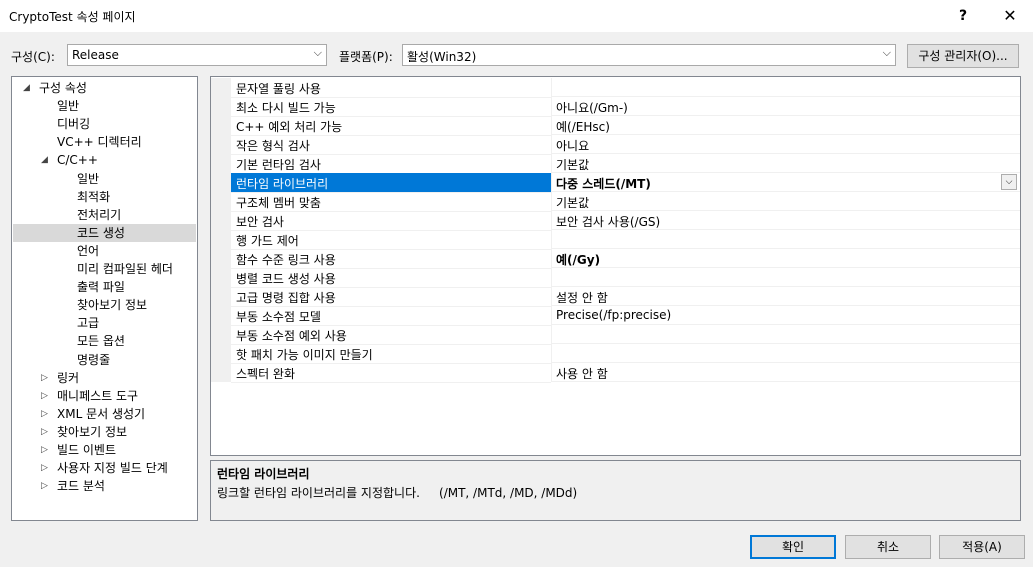  I want to click on property-name-cell: 문자열 풀링 사용, so click(391, 88).